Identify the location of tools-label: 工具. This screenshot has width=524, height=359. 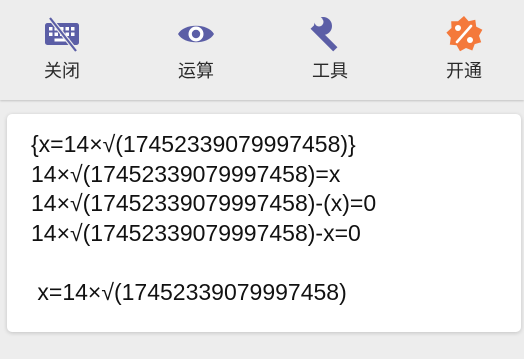
(330, 71).